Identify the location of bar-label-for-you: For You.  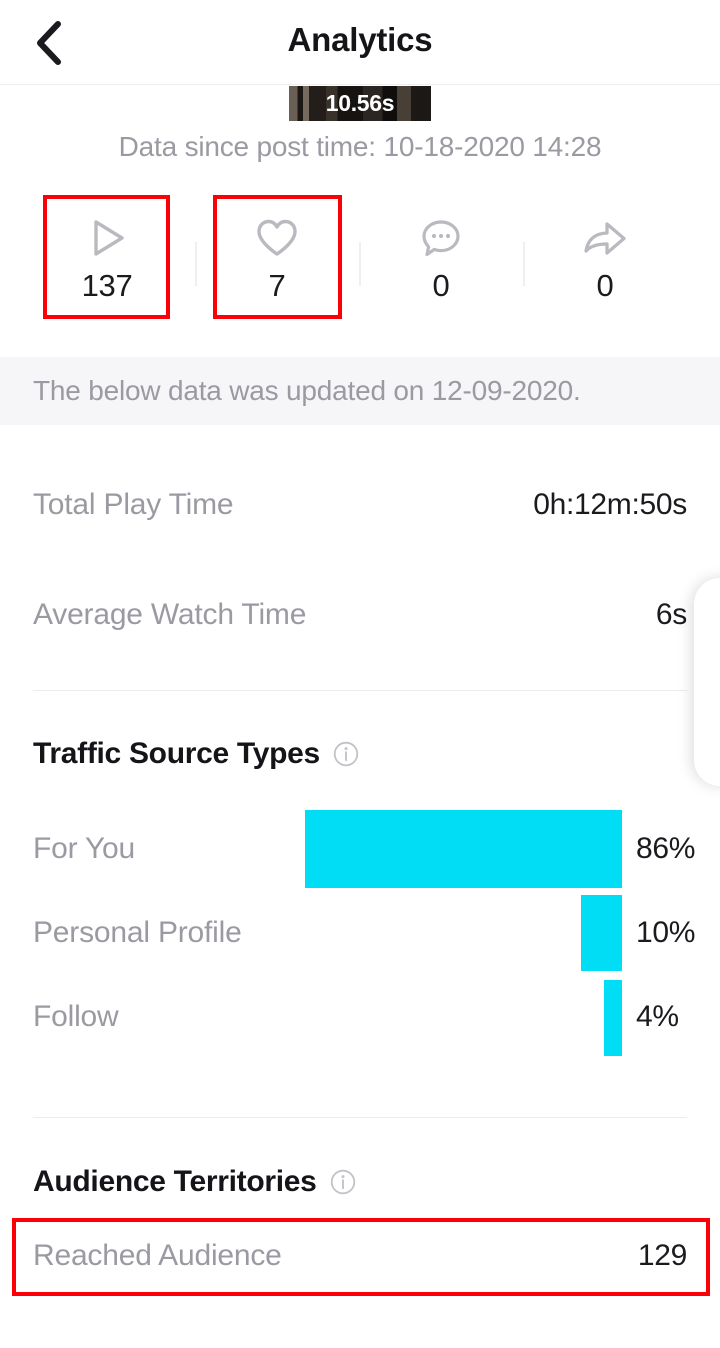
(84, 848).